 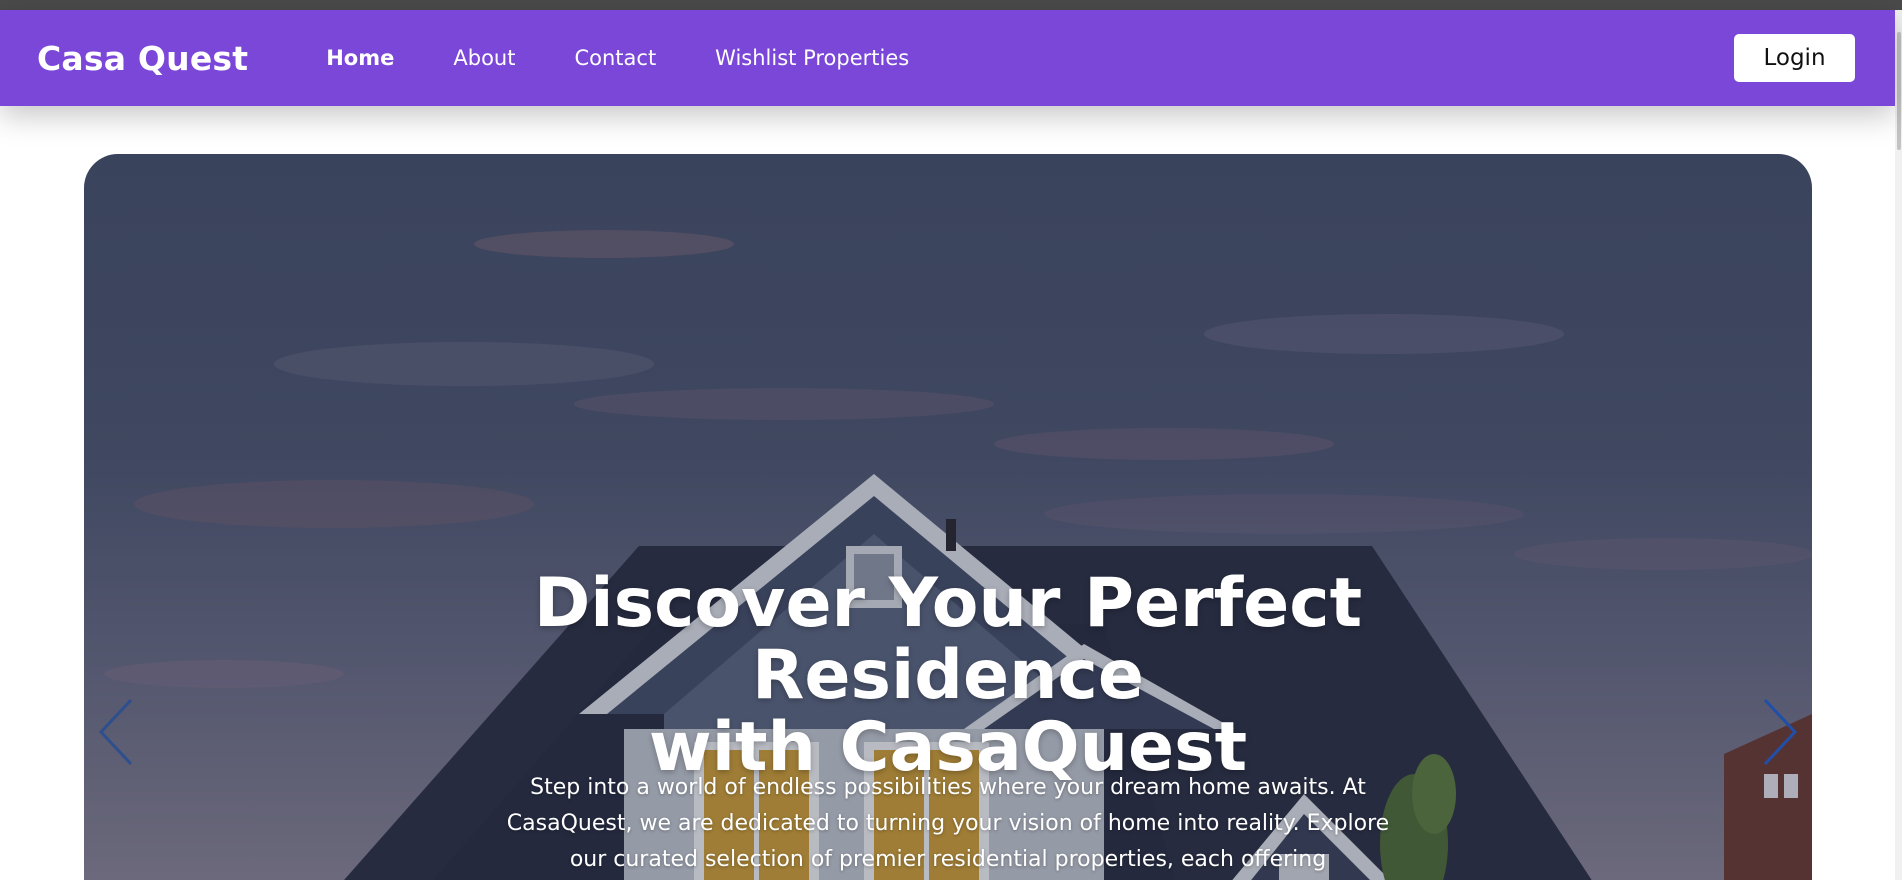 What do you see at coordinates (142, 58) in the screenshot?
I see `brand-logo: Casa Quest` at bounding box center [142, 58].